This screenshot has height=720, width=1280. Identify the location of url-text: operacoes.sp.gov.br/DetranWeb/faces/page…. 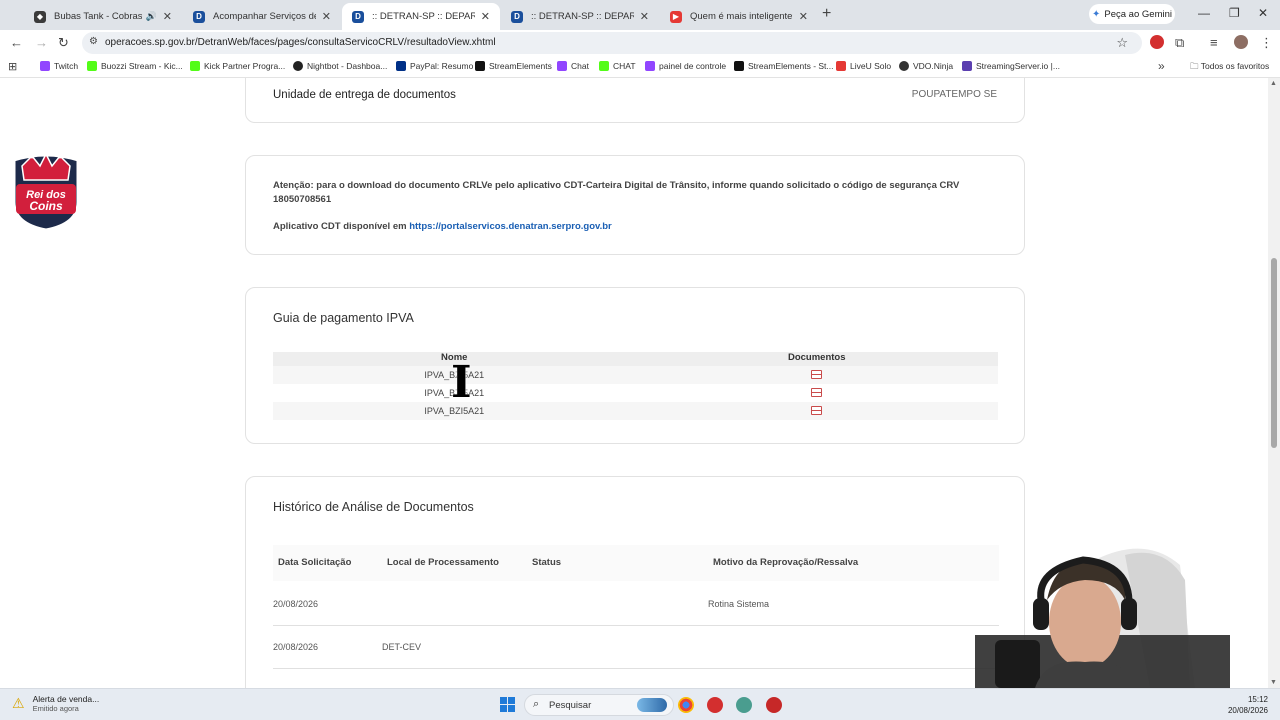
(300, 42).